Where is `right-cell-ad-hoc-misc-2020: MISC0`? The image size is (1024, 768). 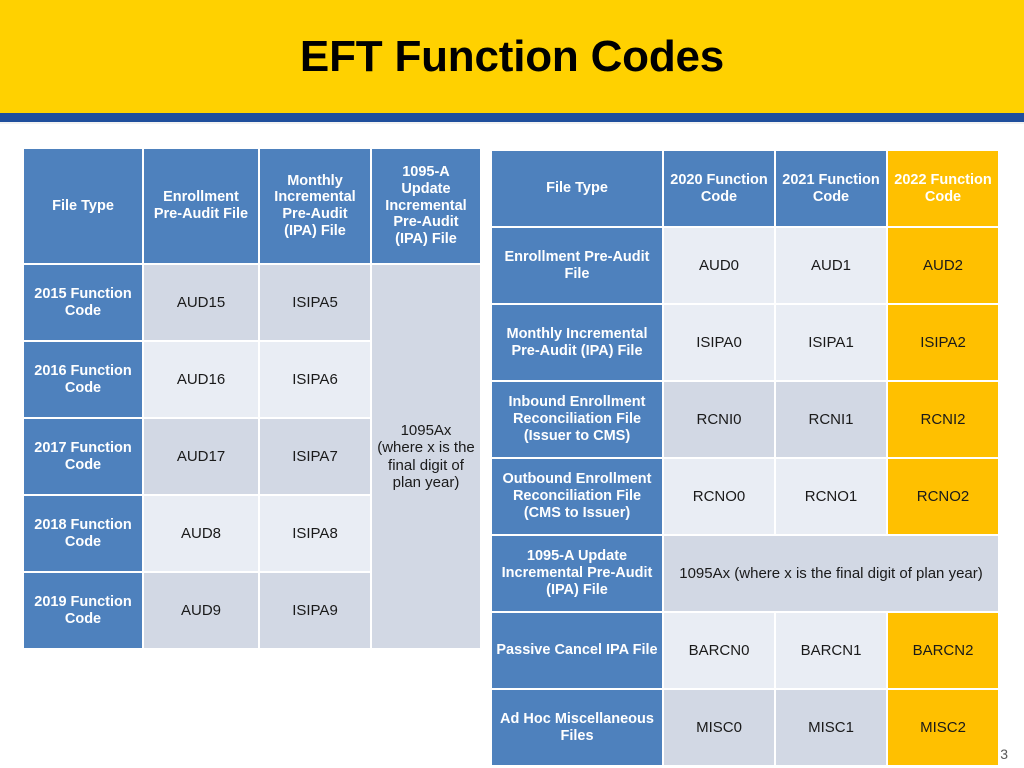 right-cell-ad-hoc-misc-2020: MISC0 is located at coordinates (719, 727).